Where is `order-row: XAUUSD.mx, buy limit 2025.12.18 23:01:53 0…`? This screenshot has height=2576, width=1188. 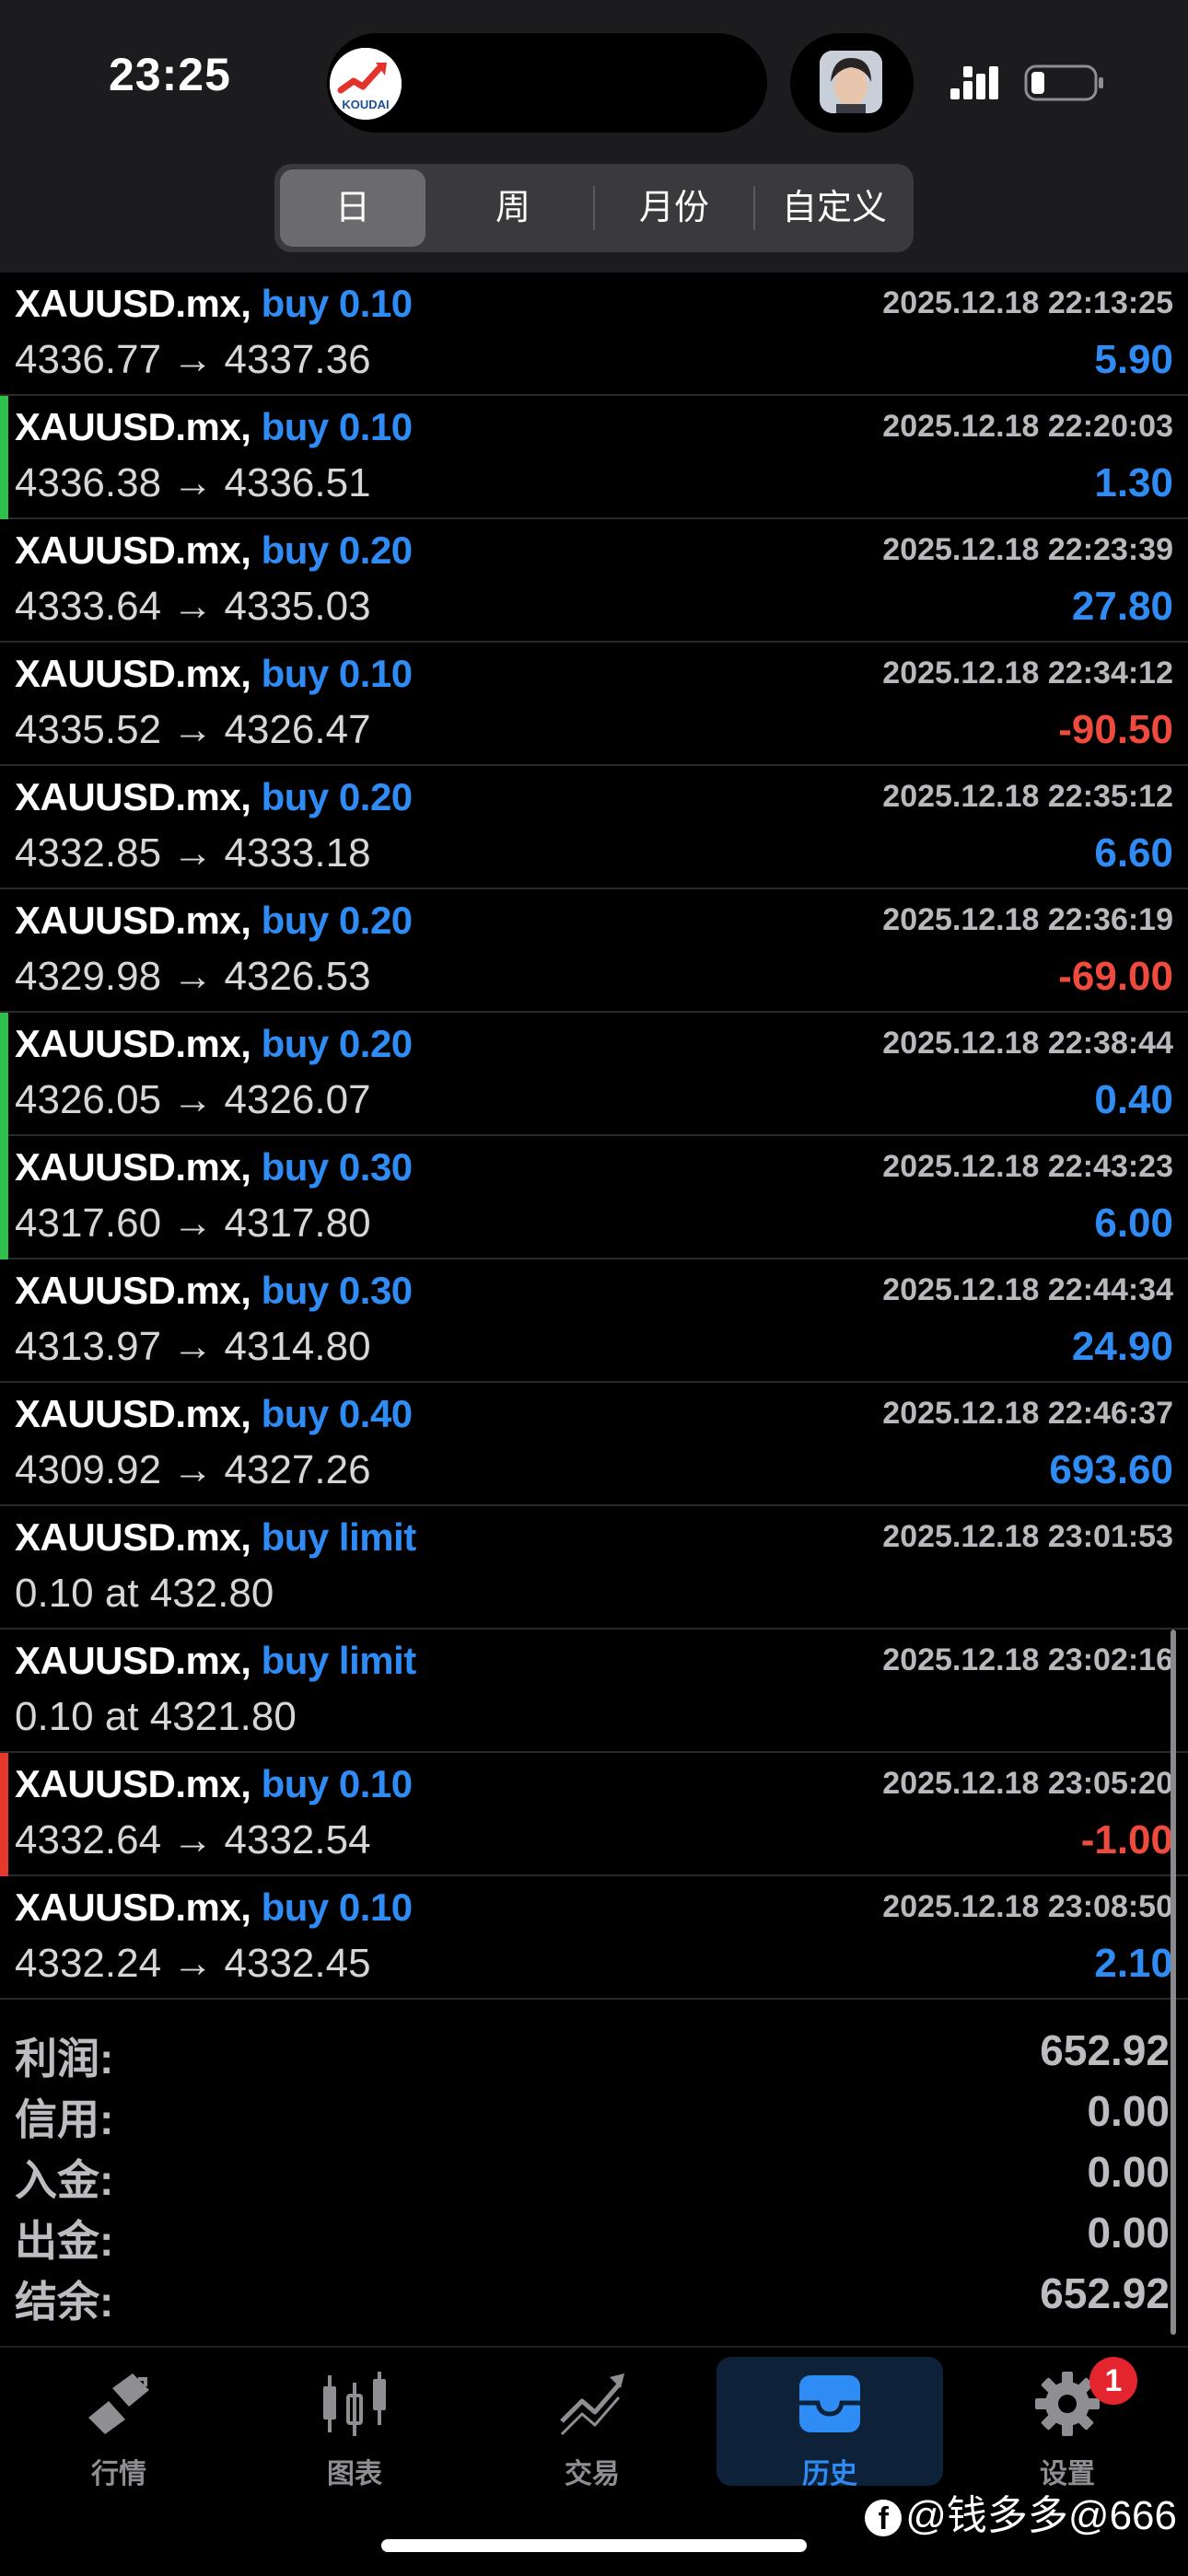 order-row: XAUUSD.mx, buy limit 2025.12.18 23:01:53 0… is located at coordinates (594, 1568).